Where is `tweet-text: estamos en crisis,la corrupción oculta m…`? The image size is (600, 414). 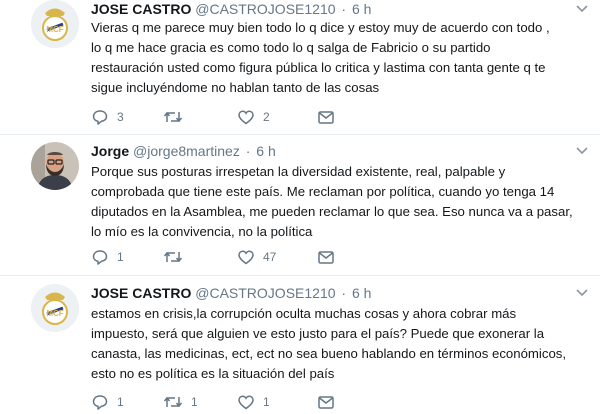
tweet-text: estamos en crisis,la corrupción oculta m… is located at coordinates (329, 343).